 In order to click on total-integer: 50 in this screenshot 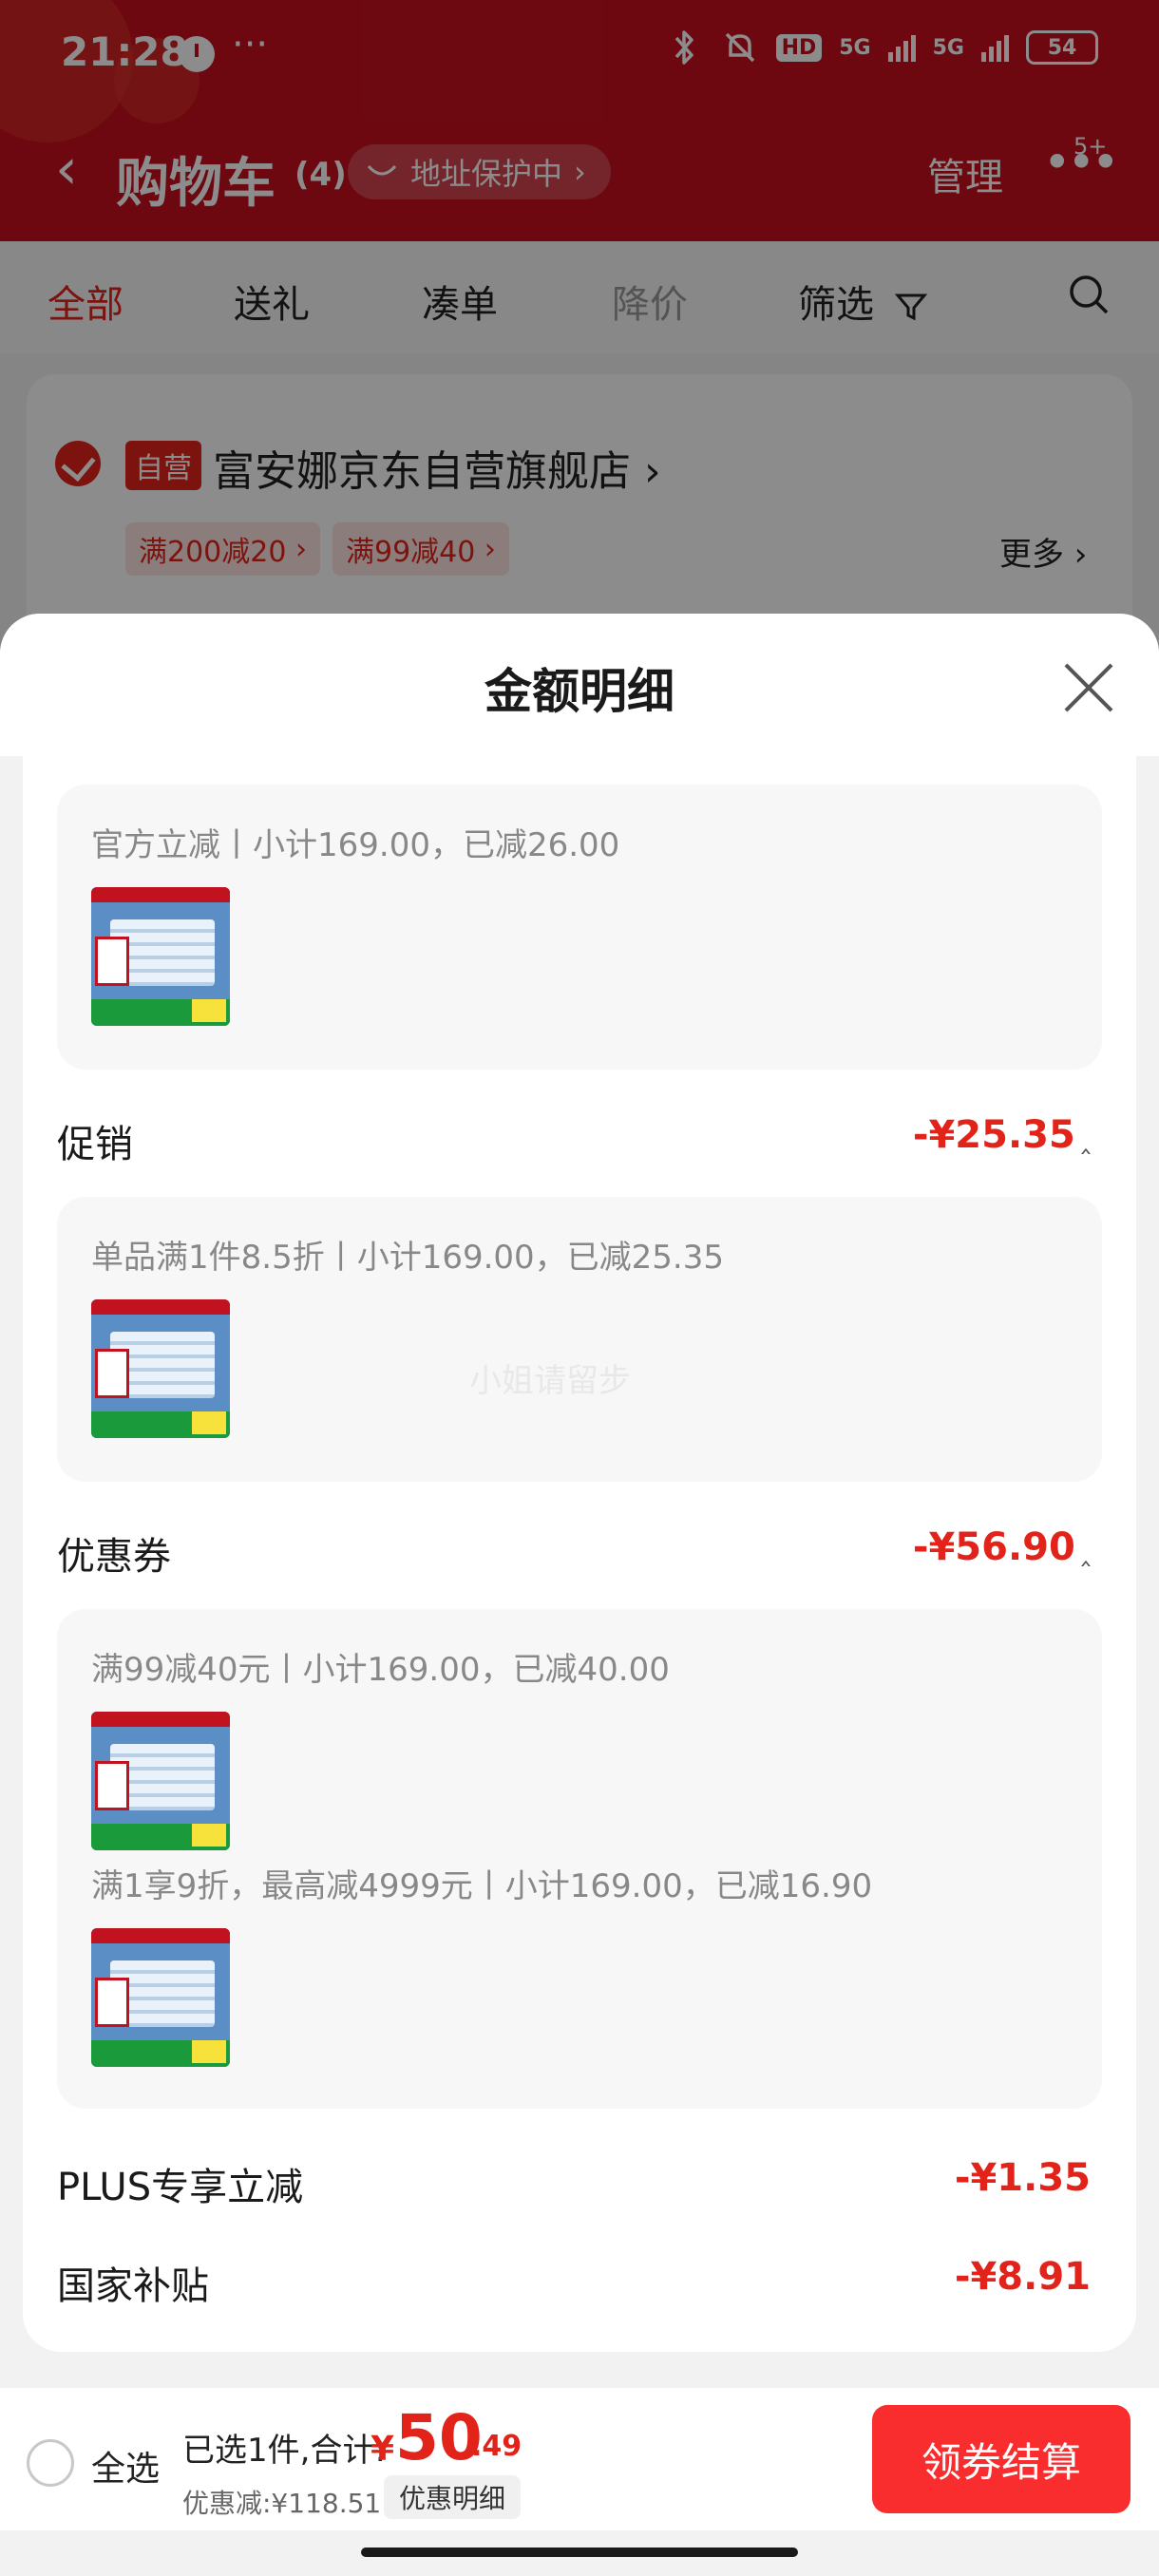, I will do `click(439, 2437)`.